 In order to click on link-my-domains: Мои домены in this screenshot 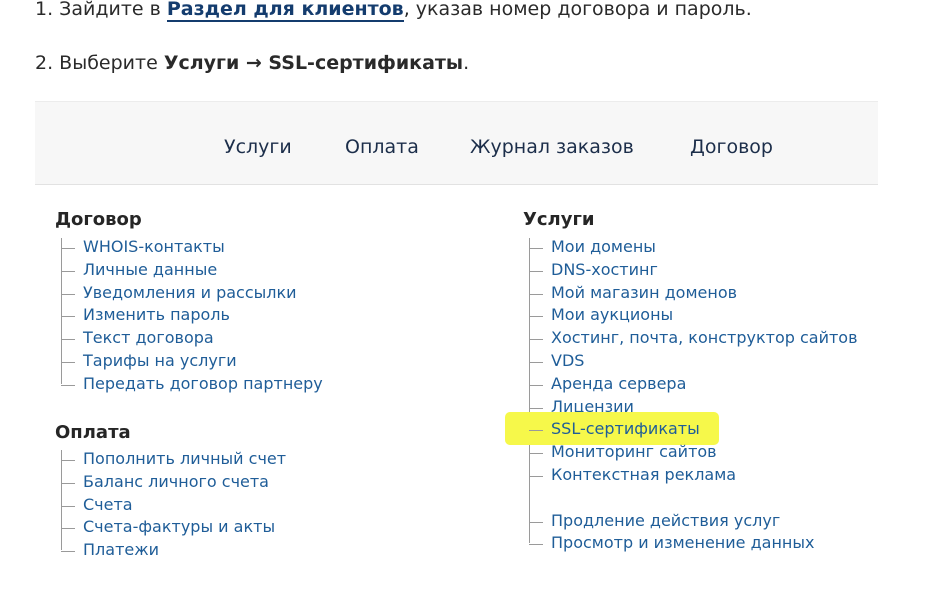, I will do `click(603, 247)`.